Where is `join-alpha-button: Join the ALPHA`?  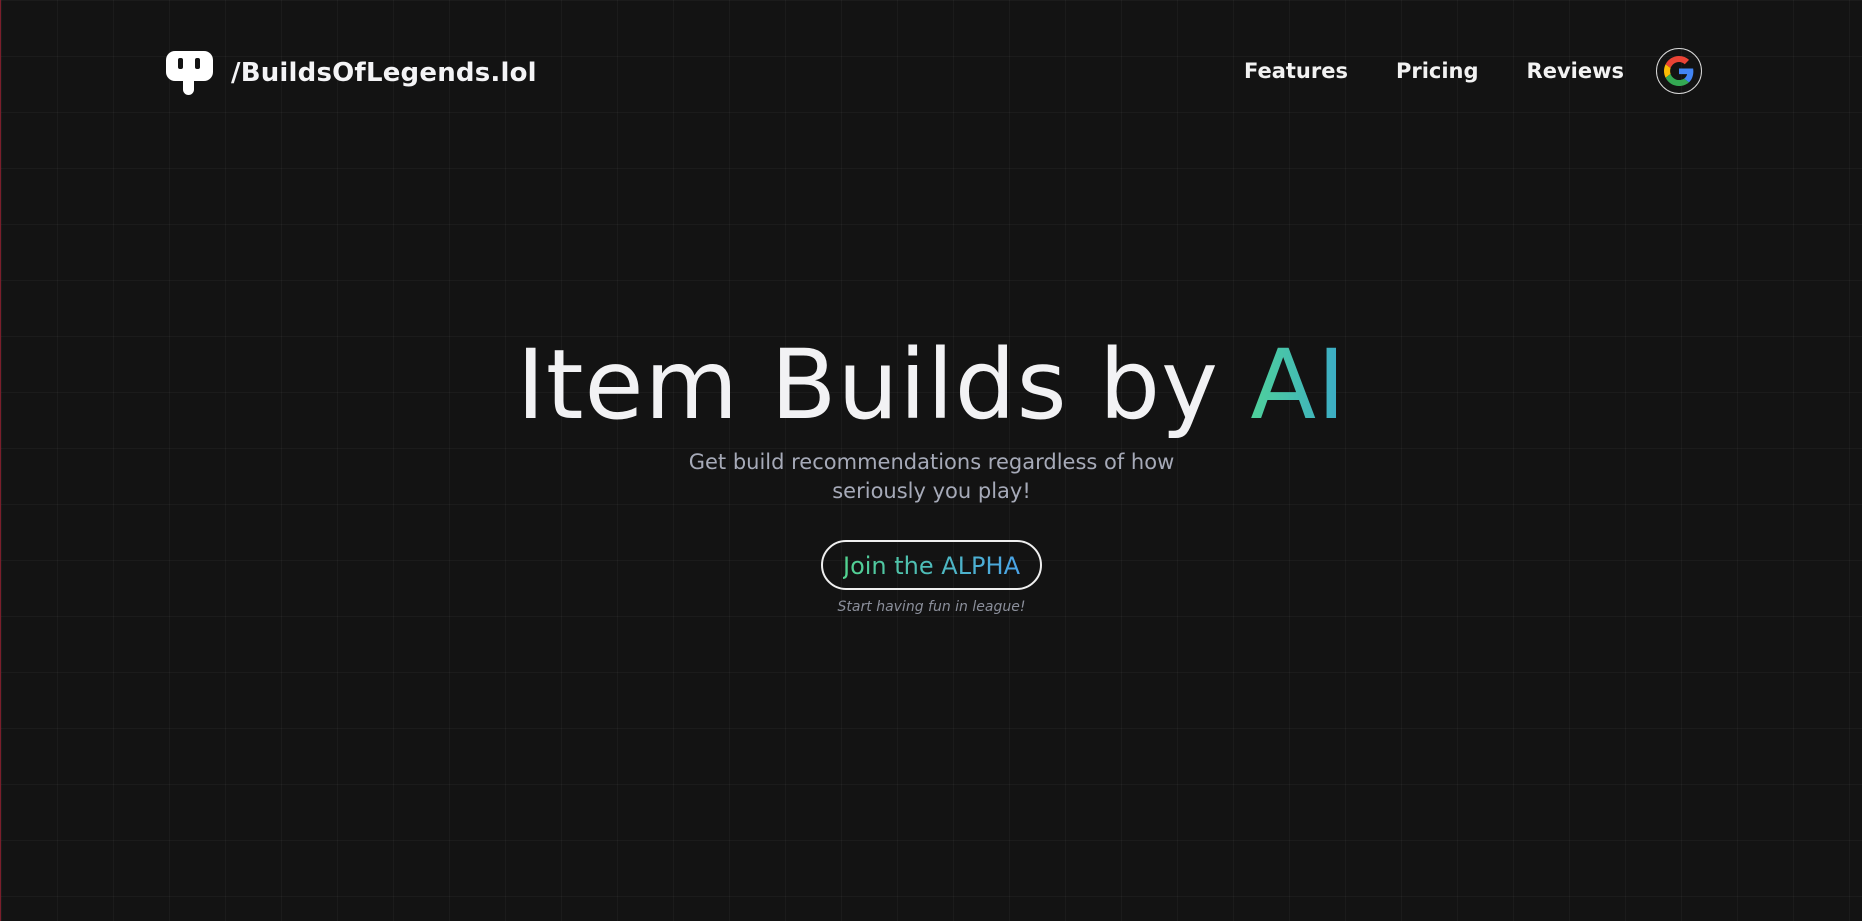
join-alpha-button: Join the ALPHA is located at coordinates (931, 565).